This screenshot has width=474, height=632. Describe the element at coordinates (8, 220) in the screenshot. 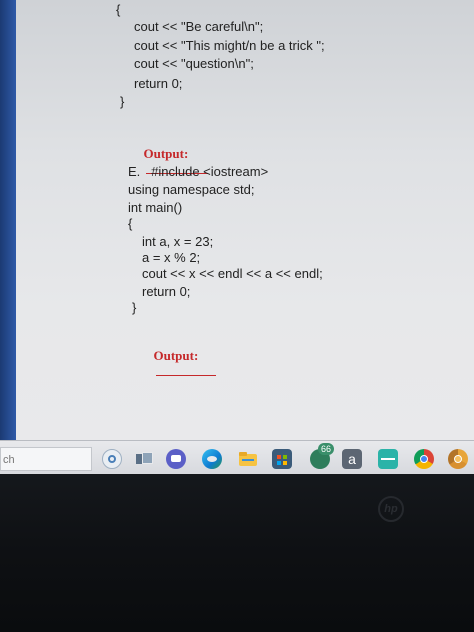

I see `app-sidebar` at that location.